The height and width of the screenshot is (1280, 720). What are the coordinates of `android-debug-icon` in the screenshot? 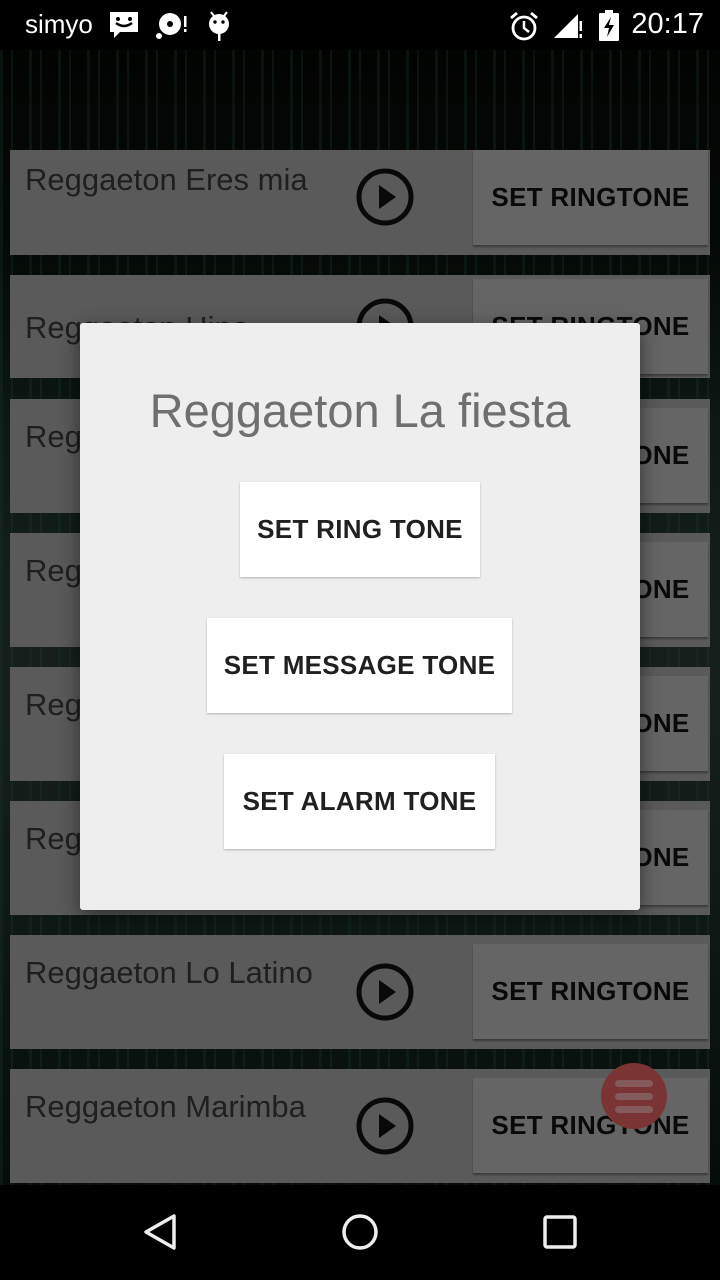 It's located at (219, 28).